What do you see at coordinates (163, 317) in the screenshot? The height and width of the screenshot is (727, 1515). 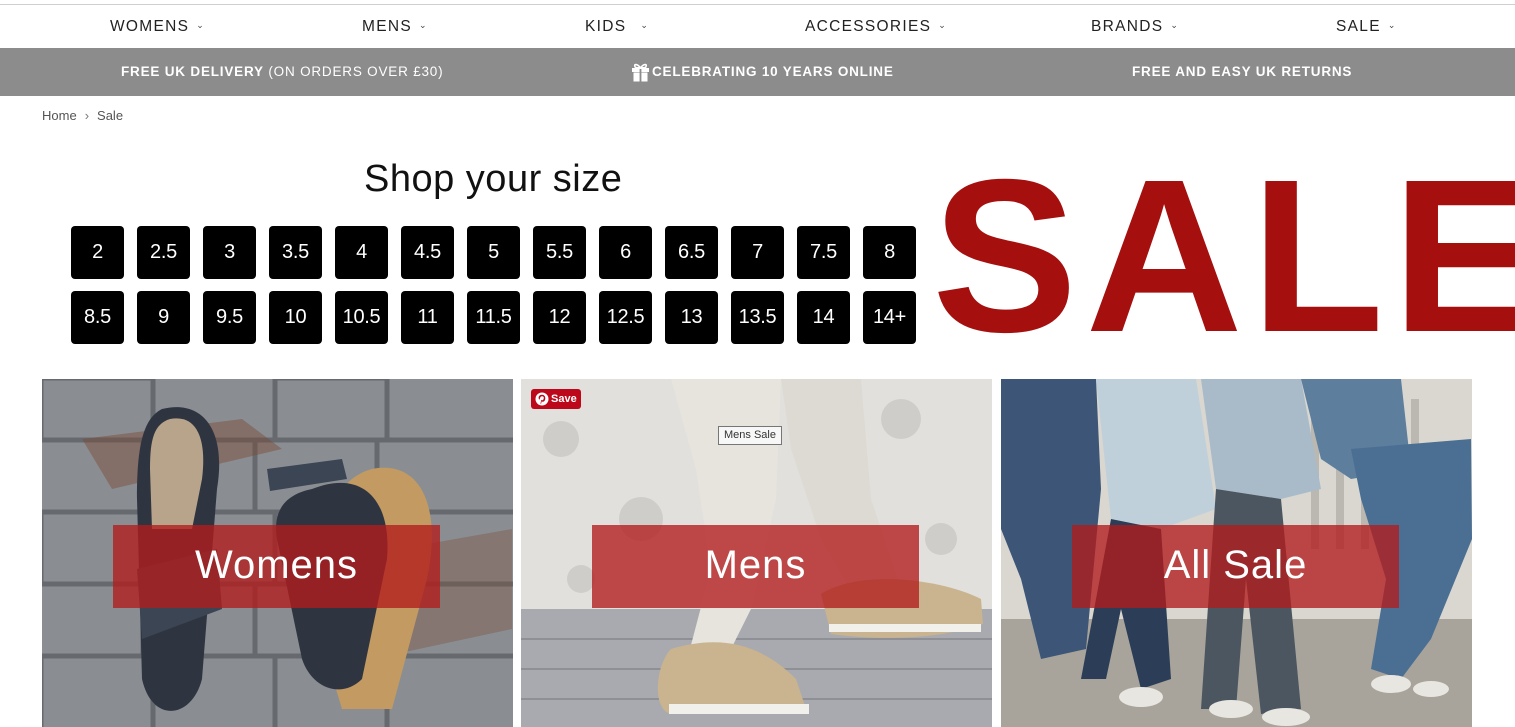 I see `size-button: 9` at bounding box center [163, 317].